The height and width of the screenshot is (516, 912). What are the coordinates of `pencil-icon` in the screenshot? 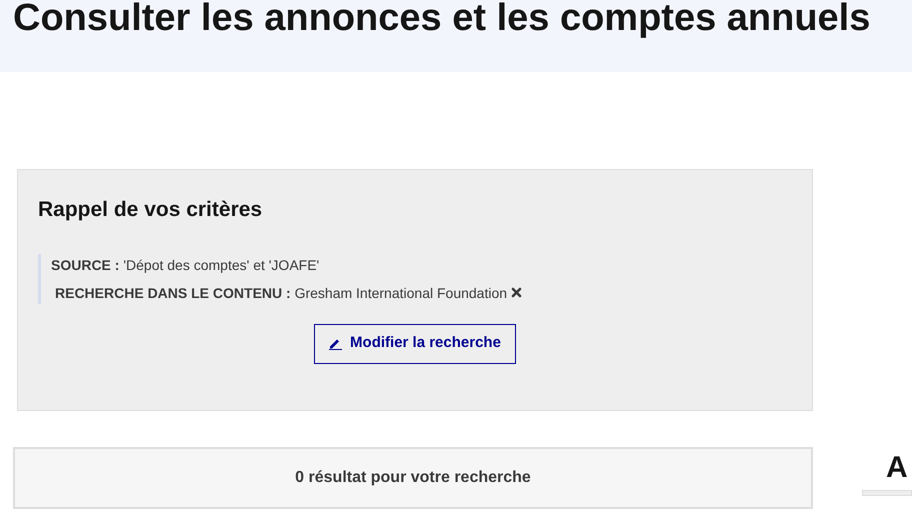 It's located at (335, 343).